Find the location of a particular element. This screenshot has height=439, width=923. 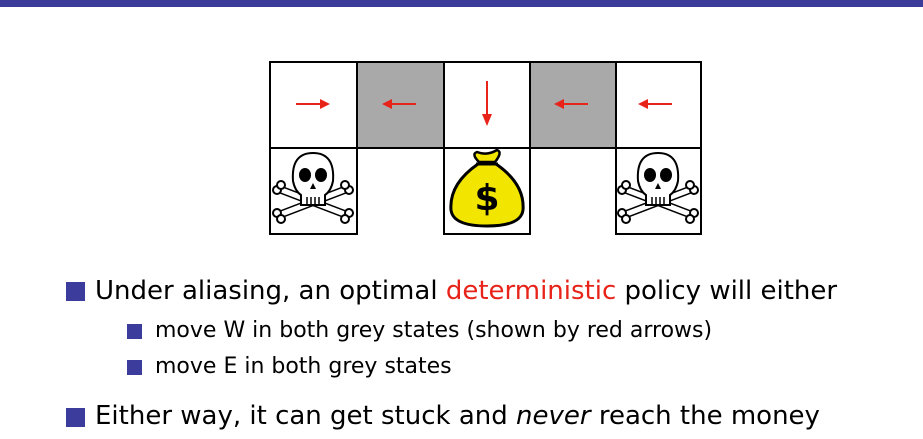

never-emphasis: never is located at coordinates (553, 416).